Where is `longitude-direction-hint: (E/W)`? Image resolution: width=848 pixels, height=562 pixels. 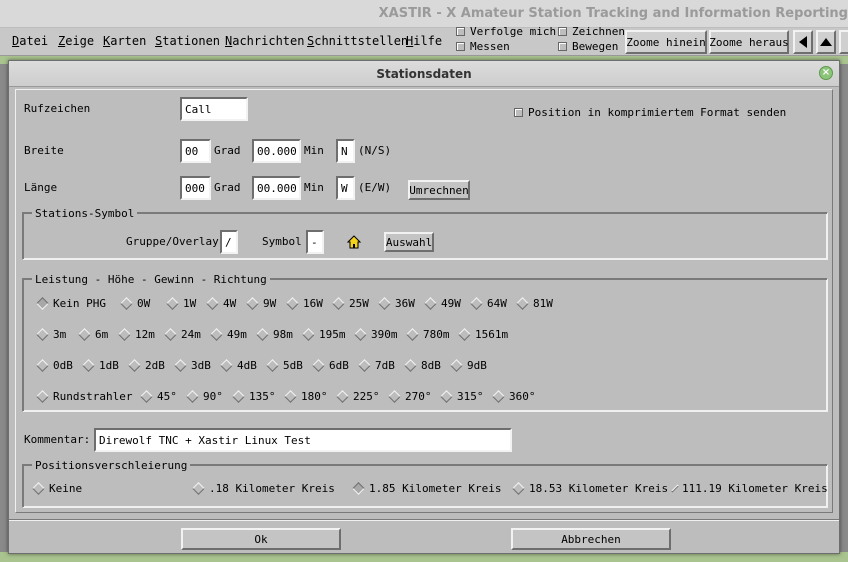
longitude-direction-hint: (E/W) is located at coordinates (375, 187).